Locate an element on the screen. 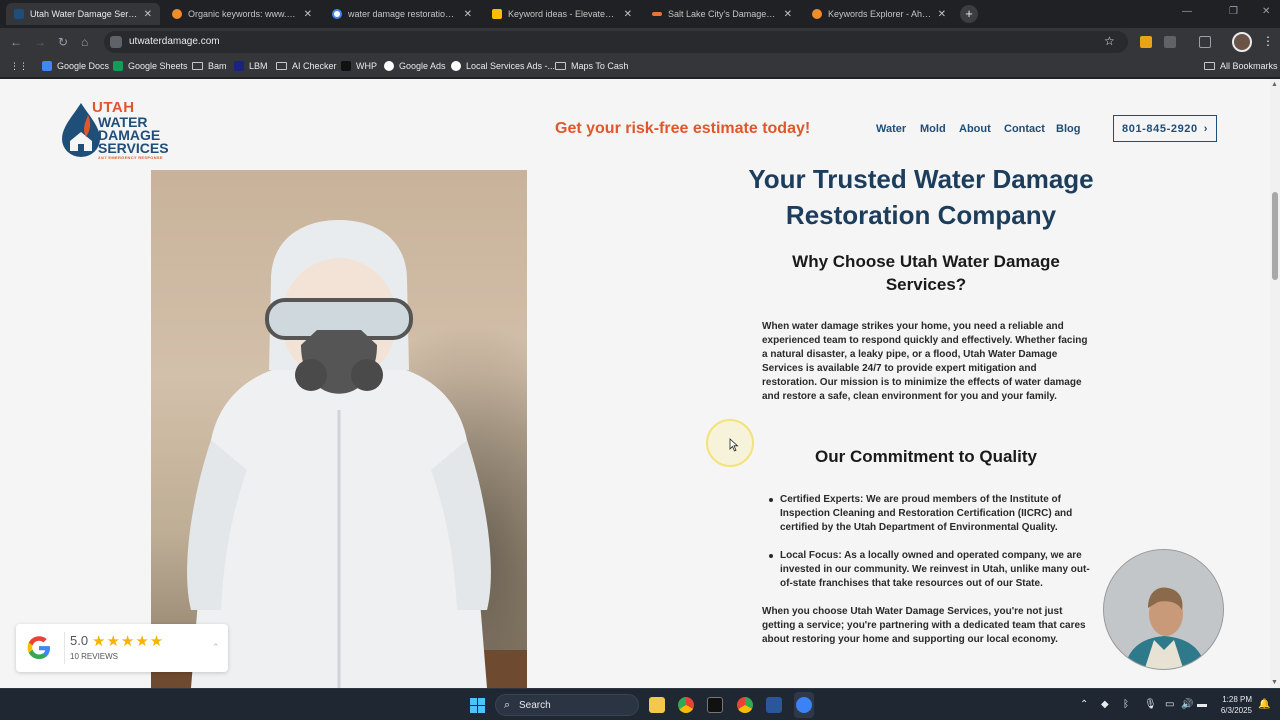  windows-start-icon is located at coordinates (477, 705).